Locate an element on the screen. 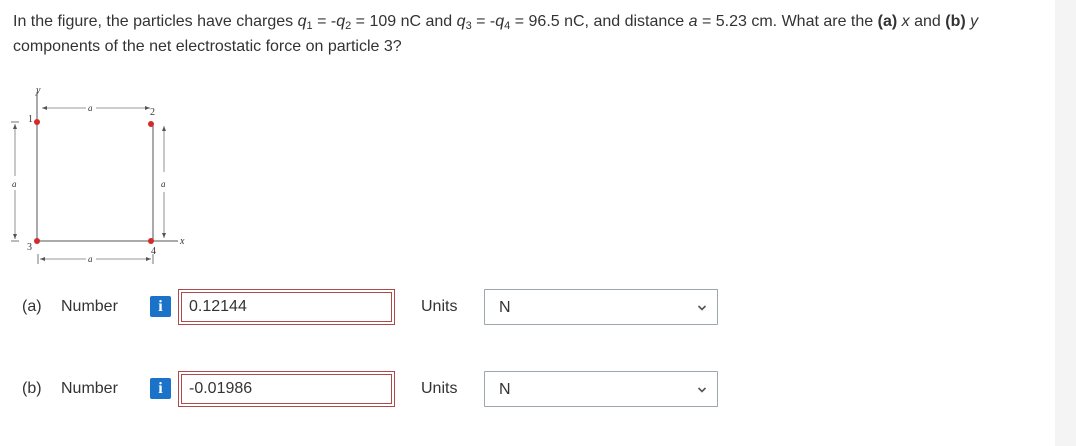  dim-label-left: a is located at coordinates (14, 184).